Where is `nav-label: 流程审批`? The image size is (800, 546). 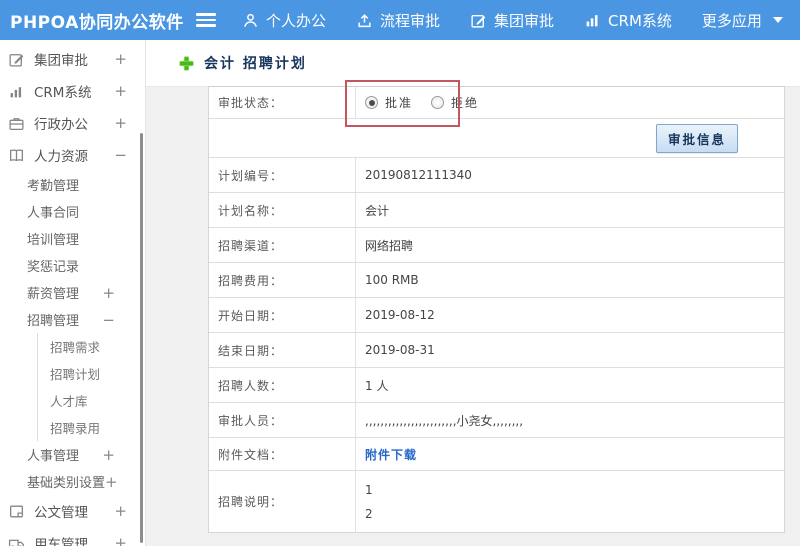 nav-label: 流程审批 is located at coordinates (410, 20).